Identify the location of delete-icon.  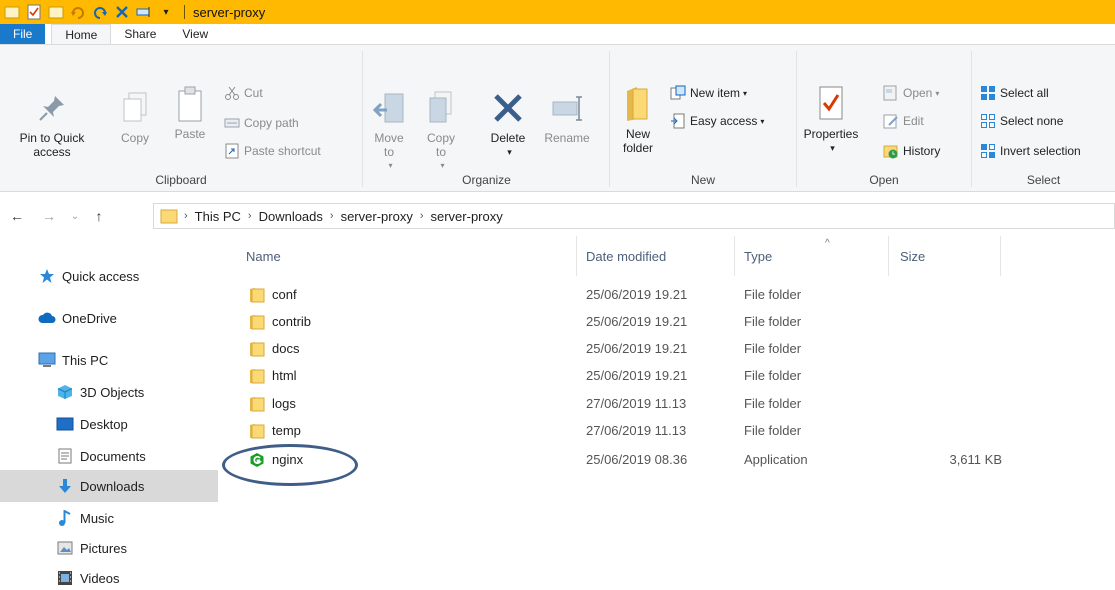
(122, 12).